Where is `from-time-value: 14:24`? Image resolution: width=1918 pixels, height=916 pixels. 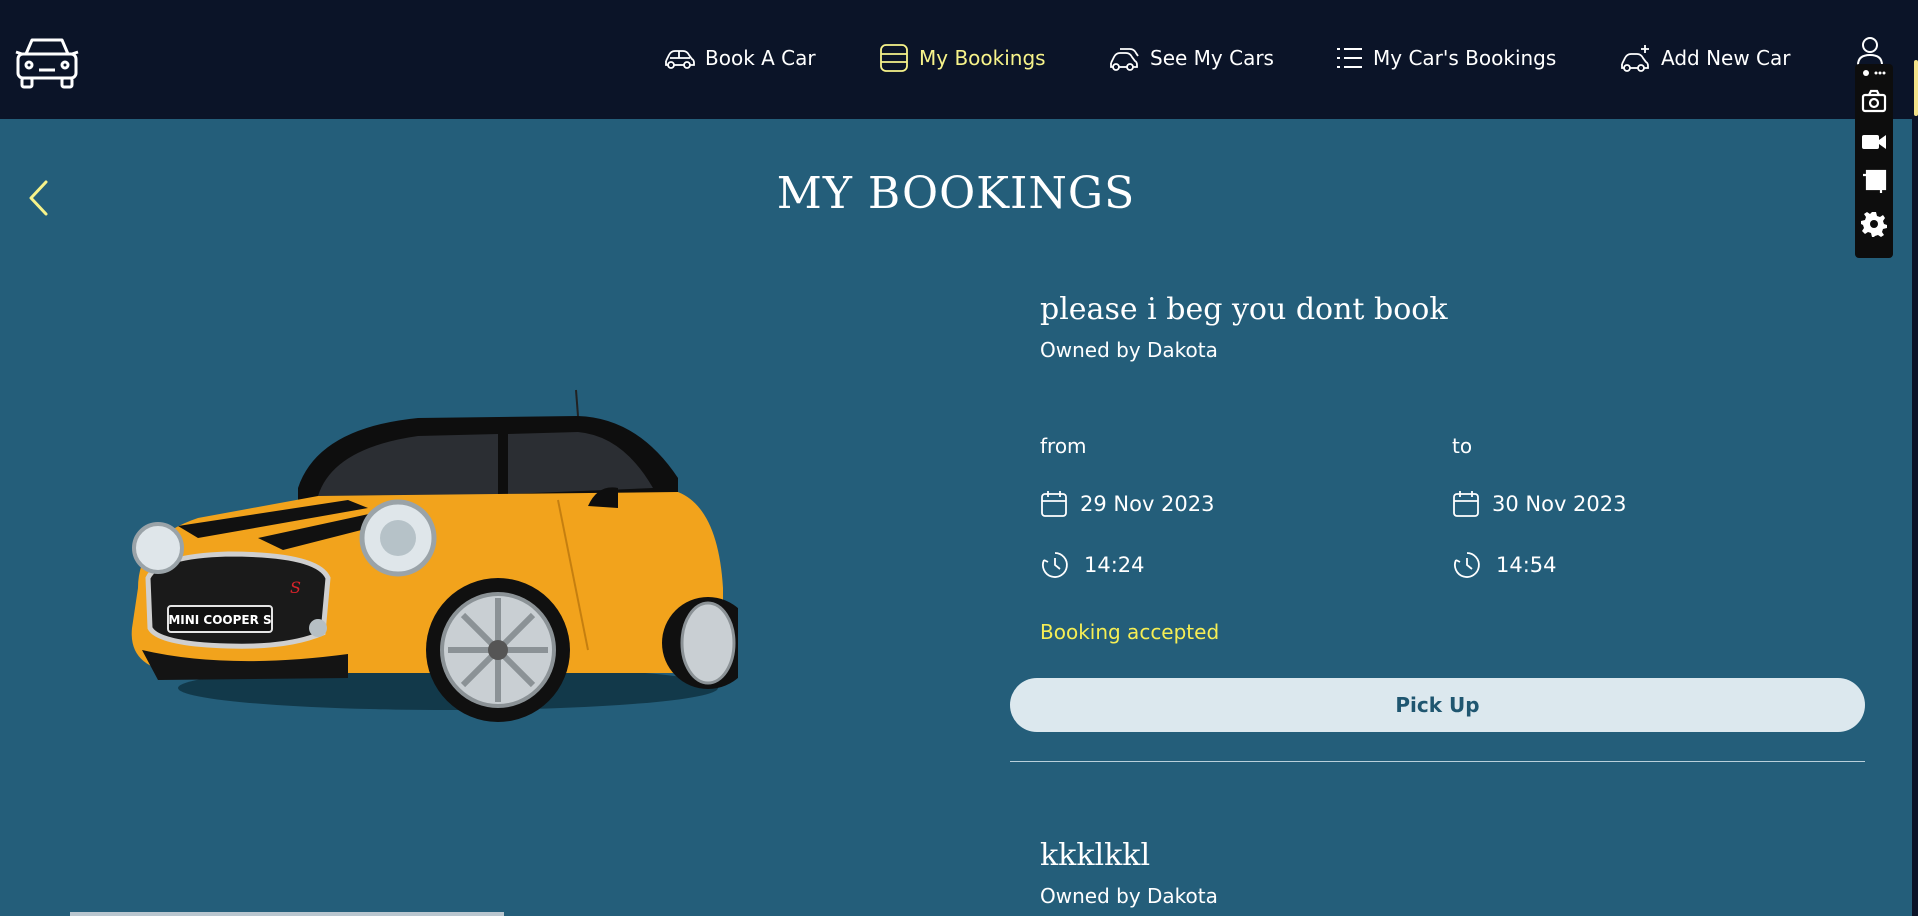 from-time-value: 14:24 is located at coordinates (1114, 565).